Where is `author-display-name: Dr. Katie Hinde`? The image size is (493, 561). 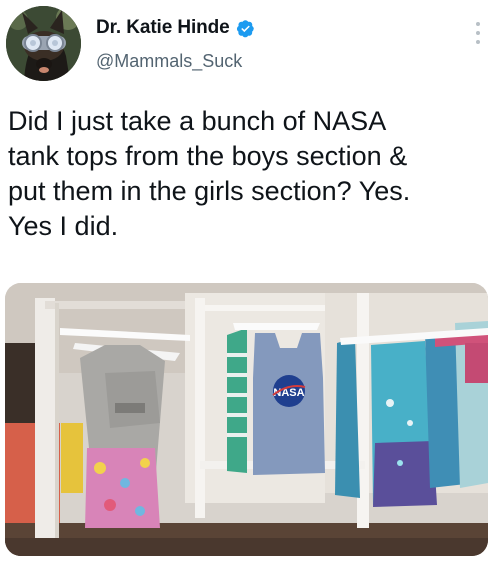 author-display-name: Dr. Katie Hinde is located at coordinates (163, 28).